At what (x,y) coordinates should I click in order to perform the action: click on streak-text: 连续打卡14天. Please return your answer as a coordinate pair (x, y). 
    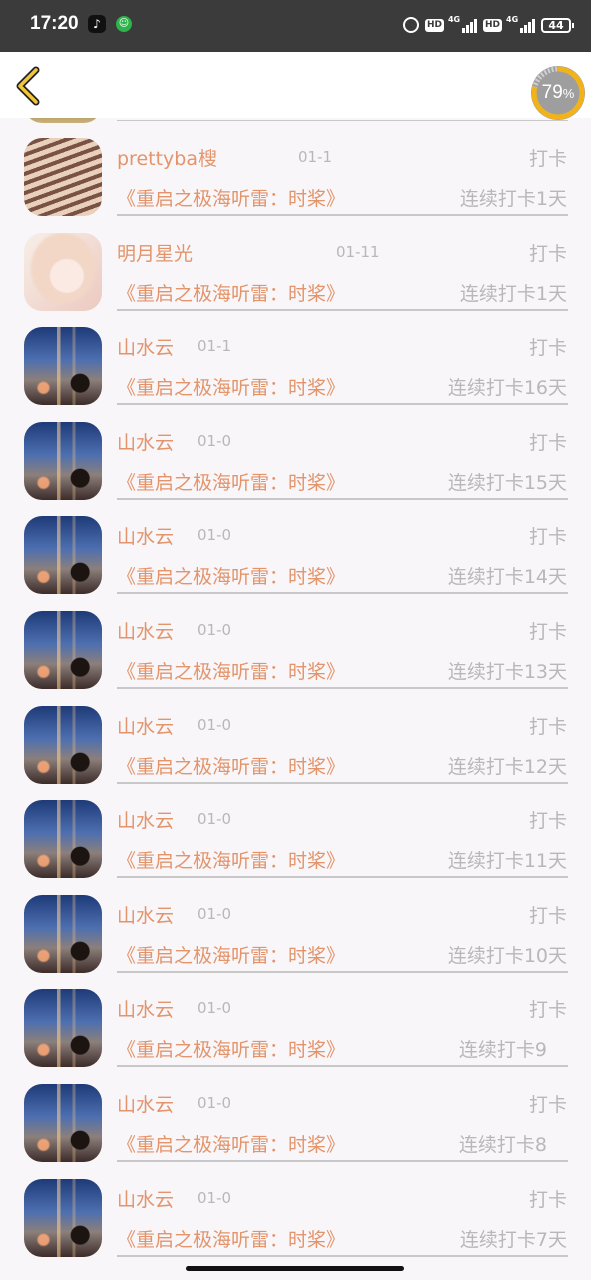
    Looking at the image, I should click on (507, 577).